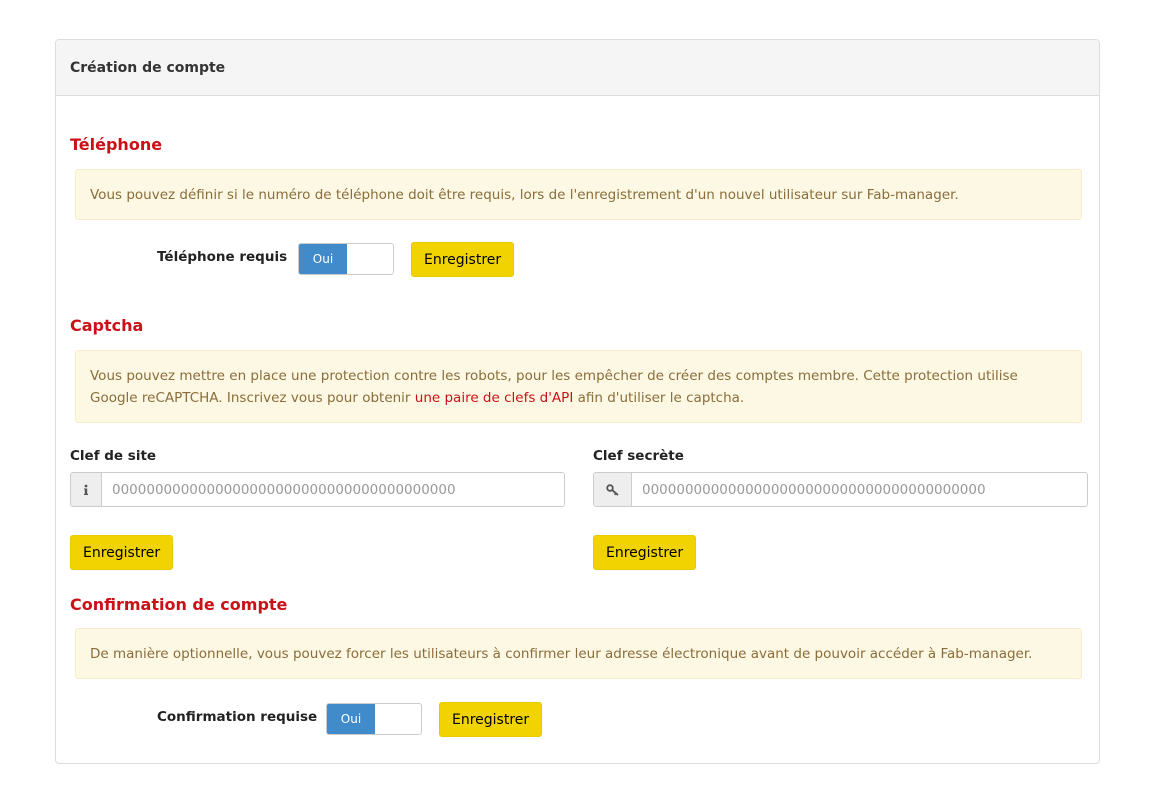 Image resolution: width=1171 pixels, height=808 pixels. Describe the element at coordinates (859, 489) in the screenshot. I see `secret-key-input` at that location.